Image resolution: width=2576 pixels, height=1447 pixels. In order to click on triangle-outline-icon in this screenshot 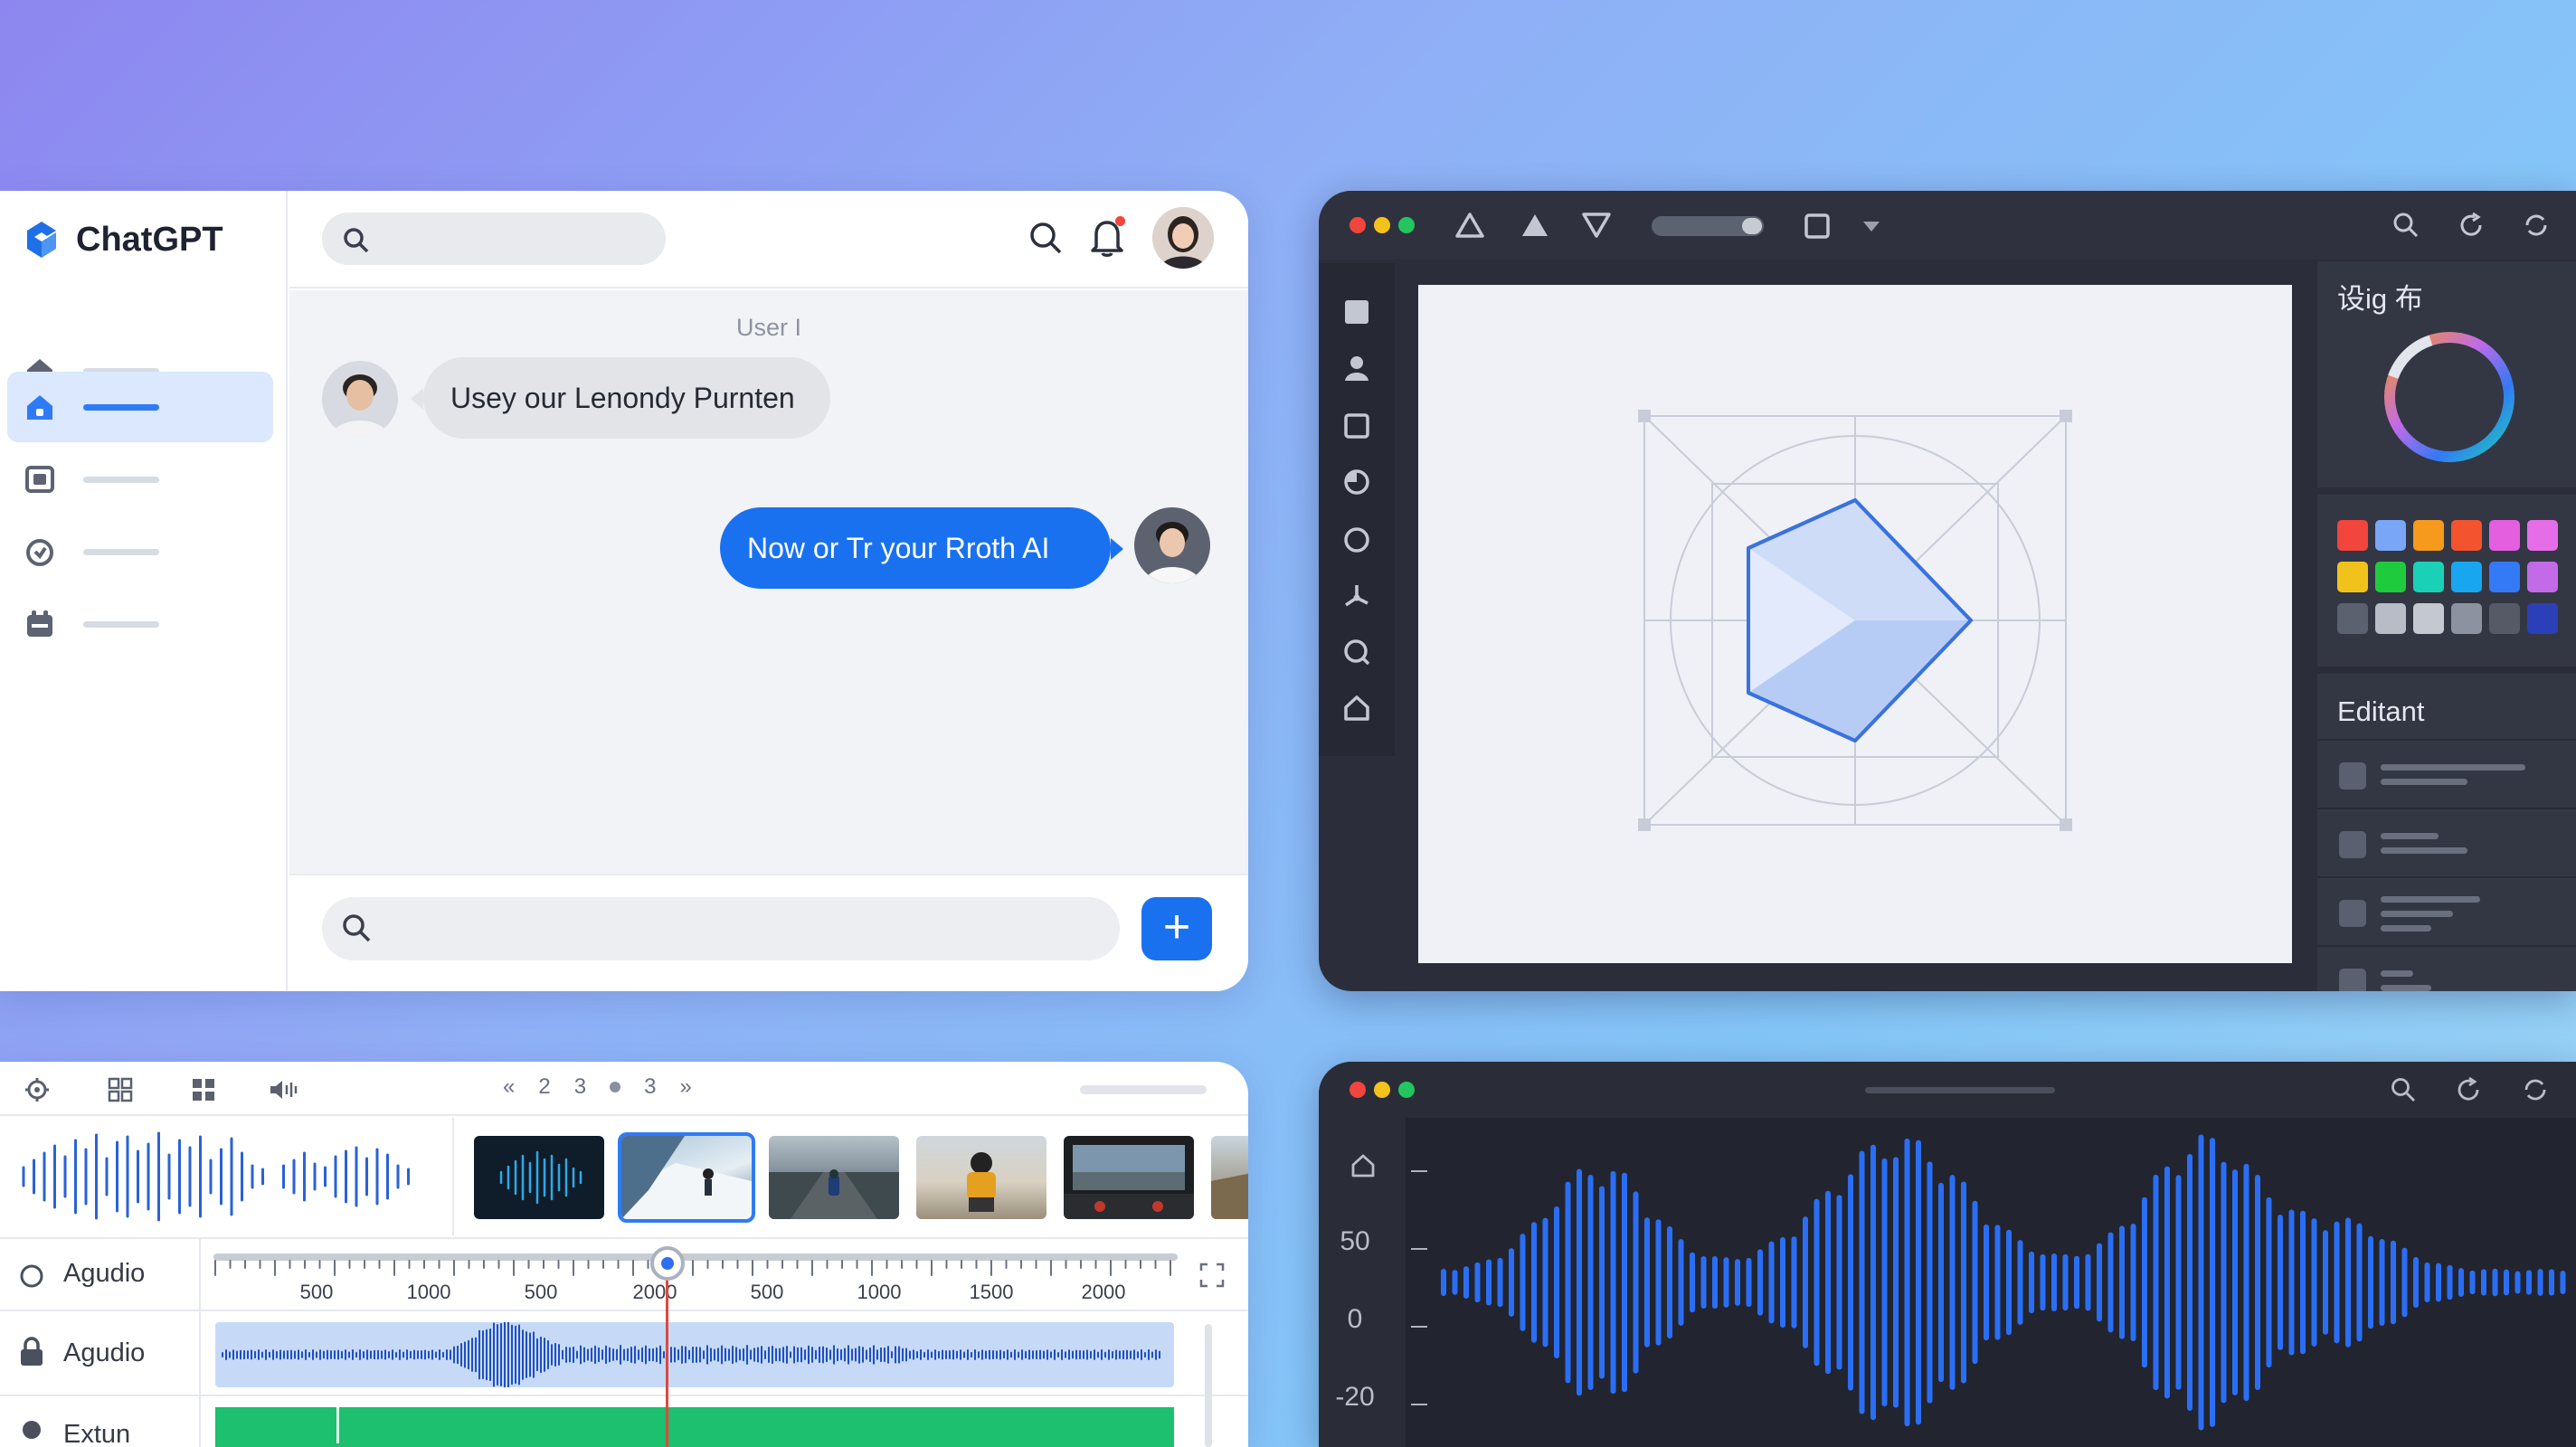, I will do `click(1470, 225)`.